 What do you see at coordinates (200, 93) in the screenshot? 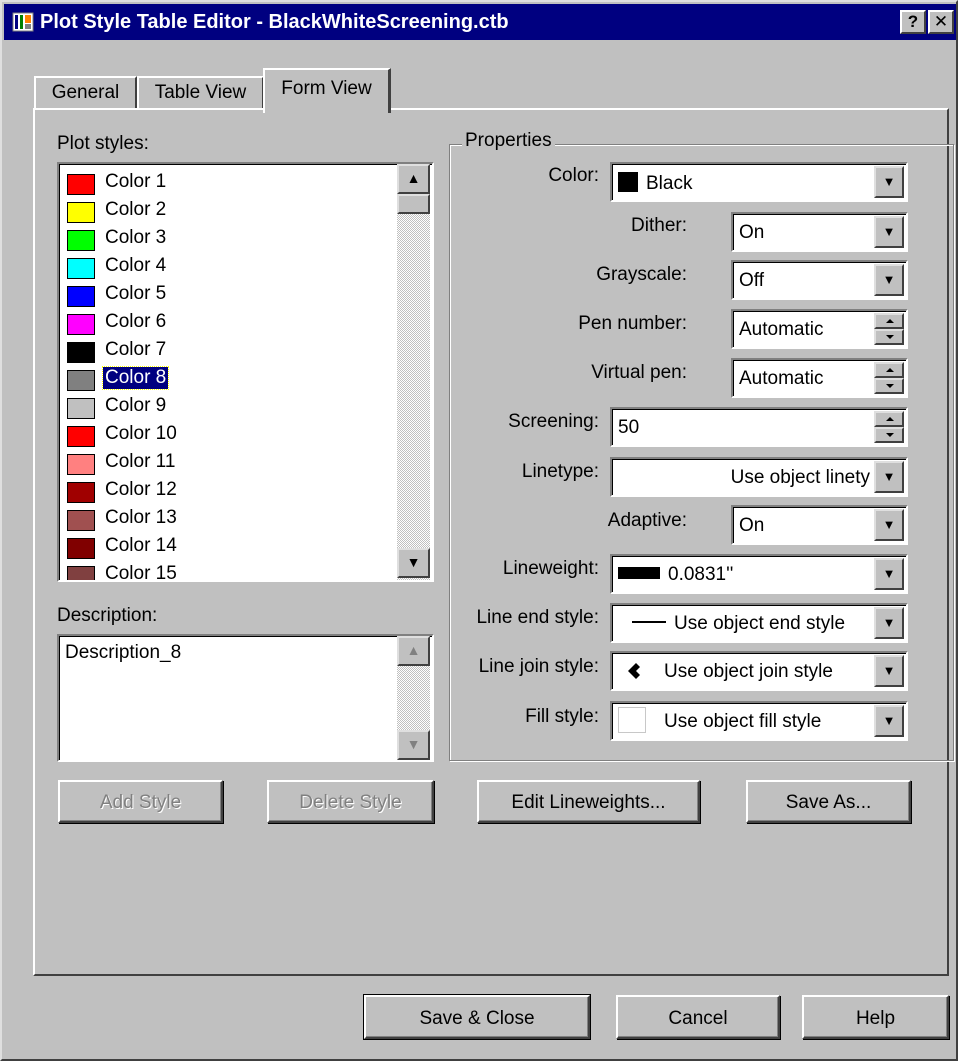
I see `tab-table-view: Table View` at bounding box center [200, 93].